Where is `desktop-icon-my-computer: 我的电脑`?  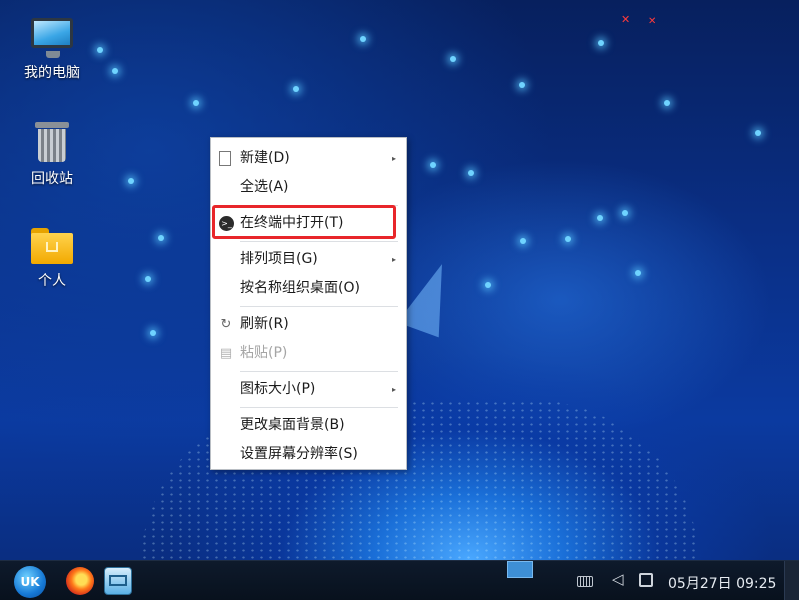 desktop-icon-my-computer: 我的电脑 is located at coordinates (52, 50).